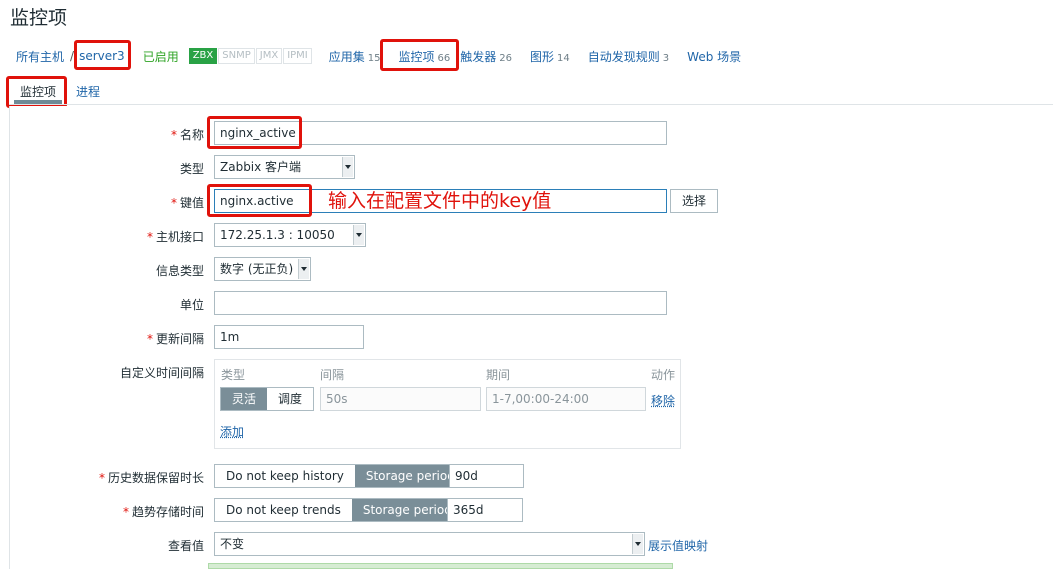  I want to click on availability-badges: ZBX SNMP JMX IPMI, so click(250, 56).